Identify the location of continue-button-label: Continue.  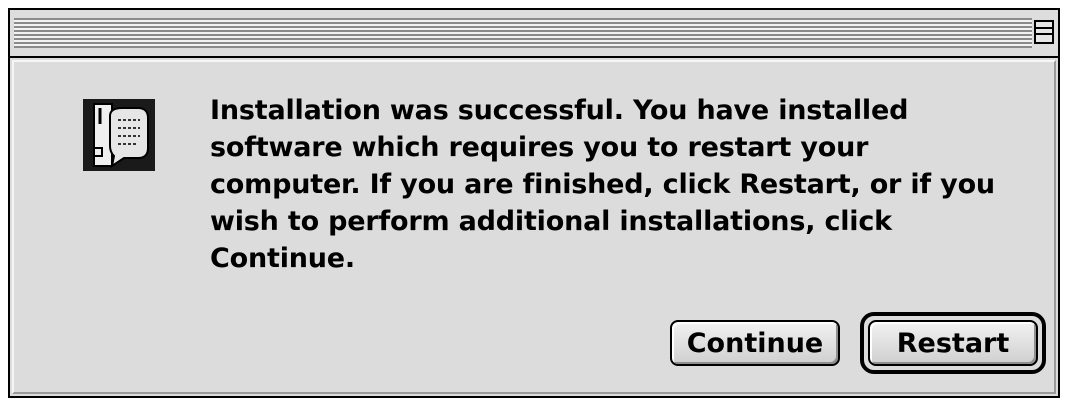
(755, 343).